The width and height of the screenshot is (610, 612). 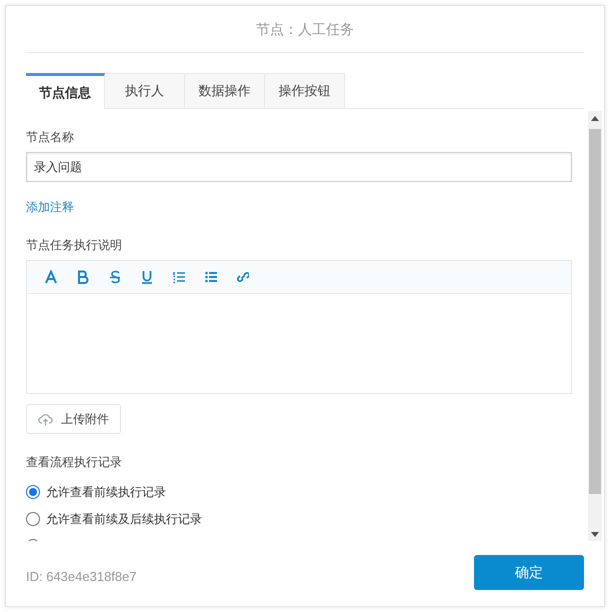 What do you see at coordinates (595, 118) in the screenshot?
I see `scroll-up-icon` at bounding box center [595, 118].